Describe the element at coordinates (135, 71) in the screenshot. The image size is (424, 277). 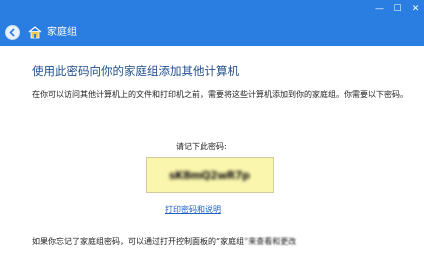
I see `page-heading: 使用此密码向你的家庭组添加其他计算机` at that location.